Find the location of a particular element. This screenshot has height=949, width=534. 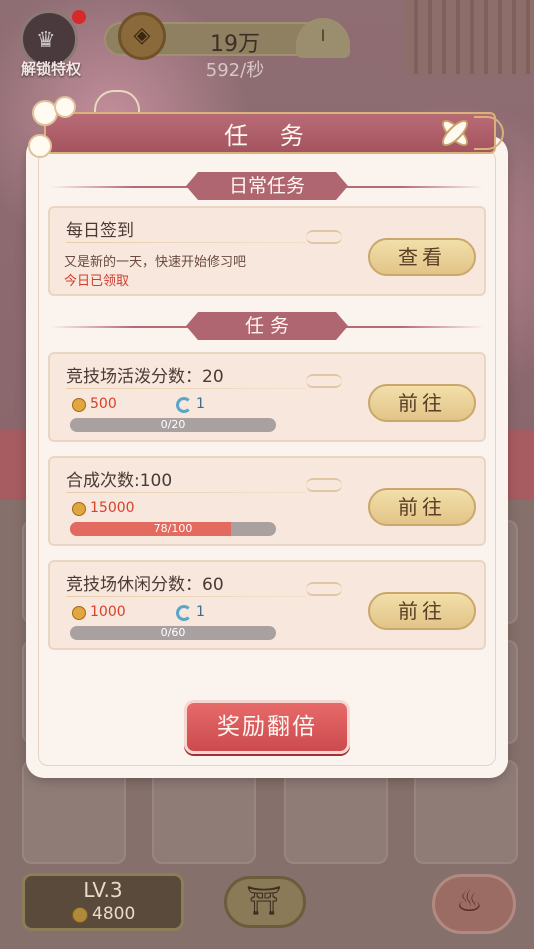

coin-amount: 19万 is located at coordinates (235, 44).